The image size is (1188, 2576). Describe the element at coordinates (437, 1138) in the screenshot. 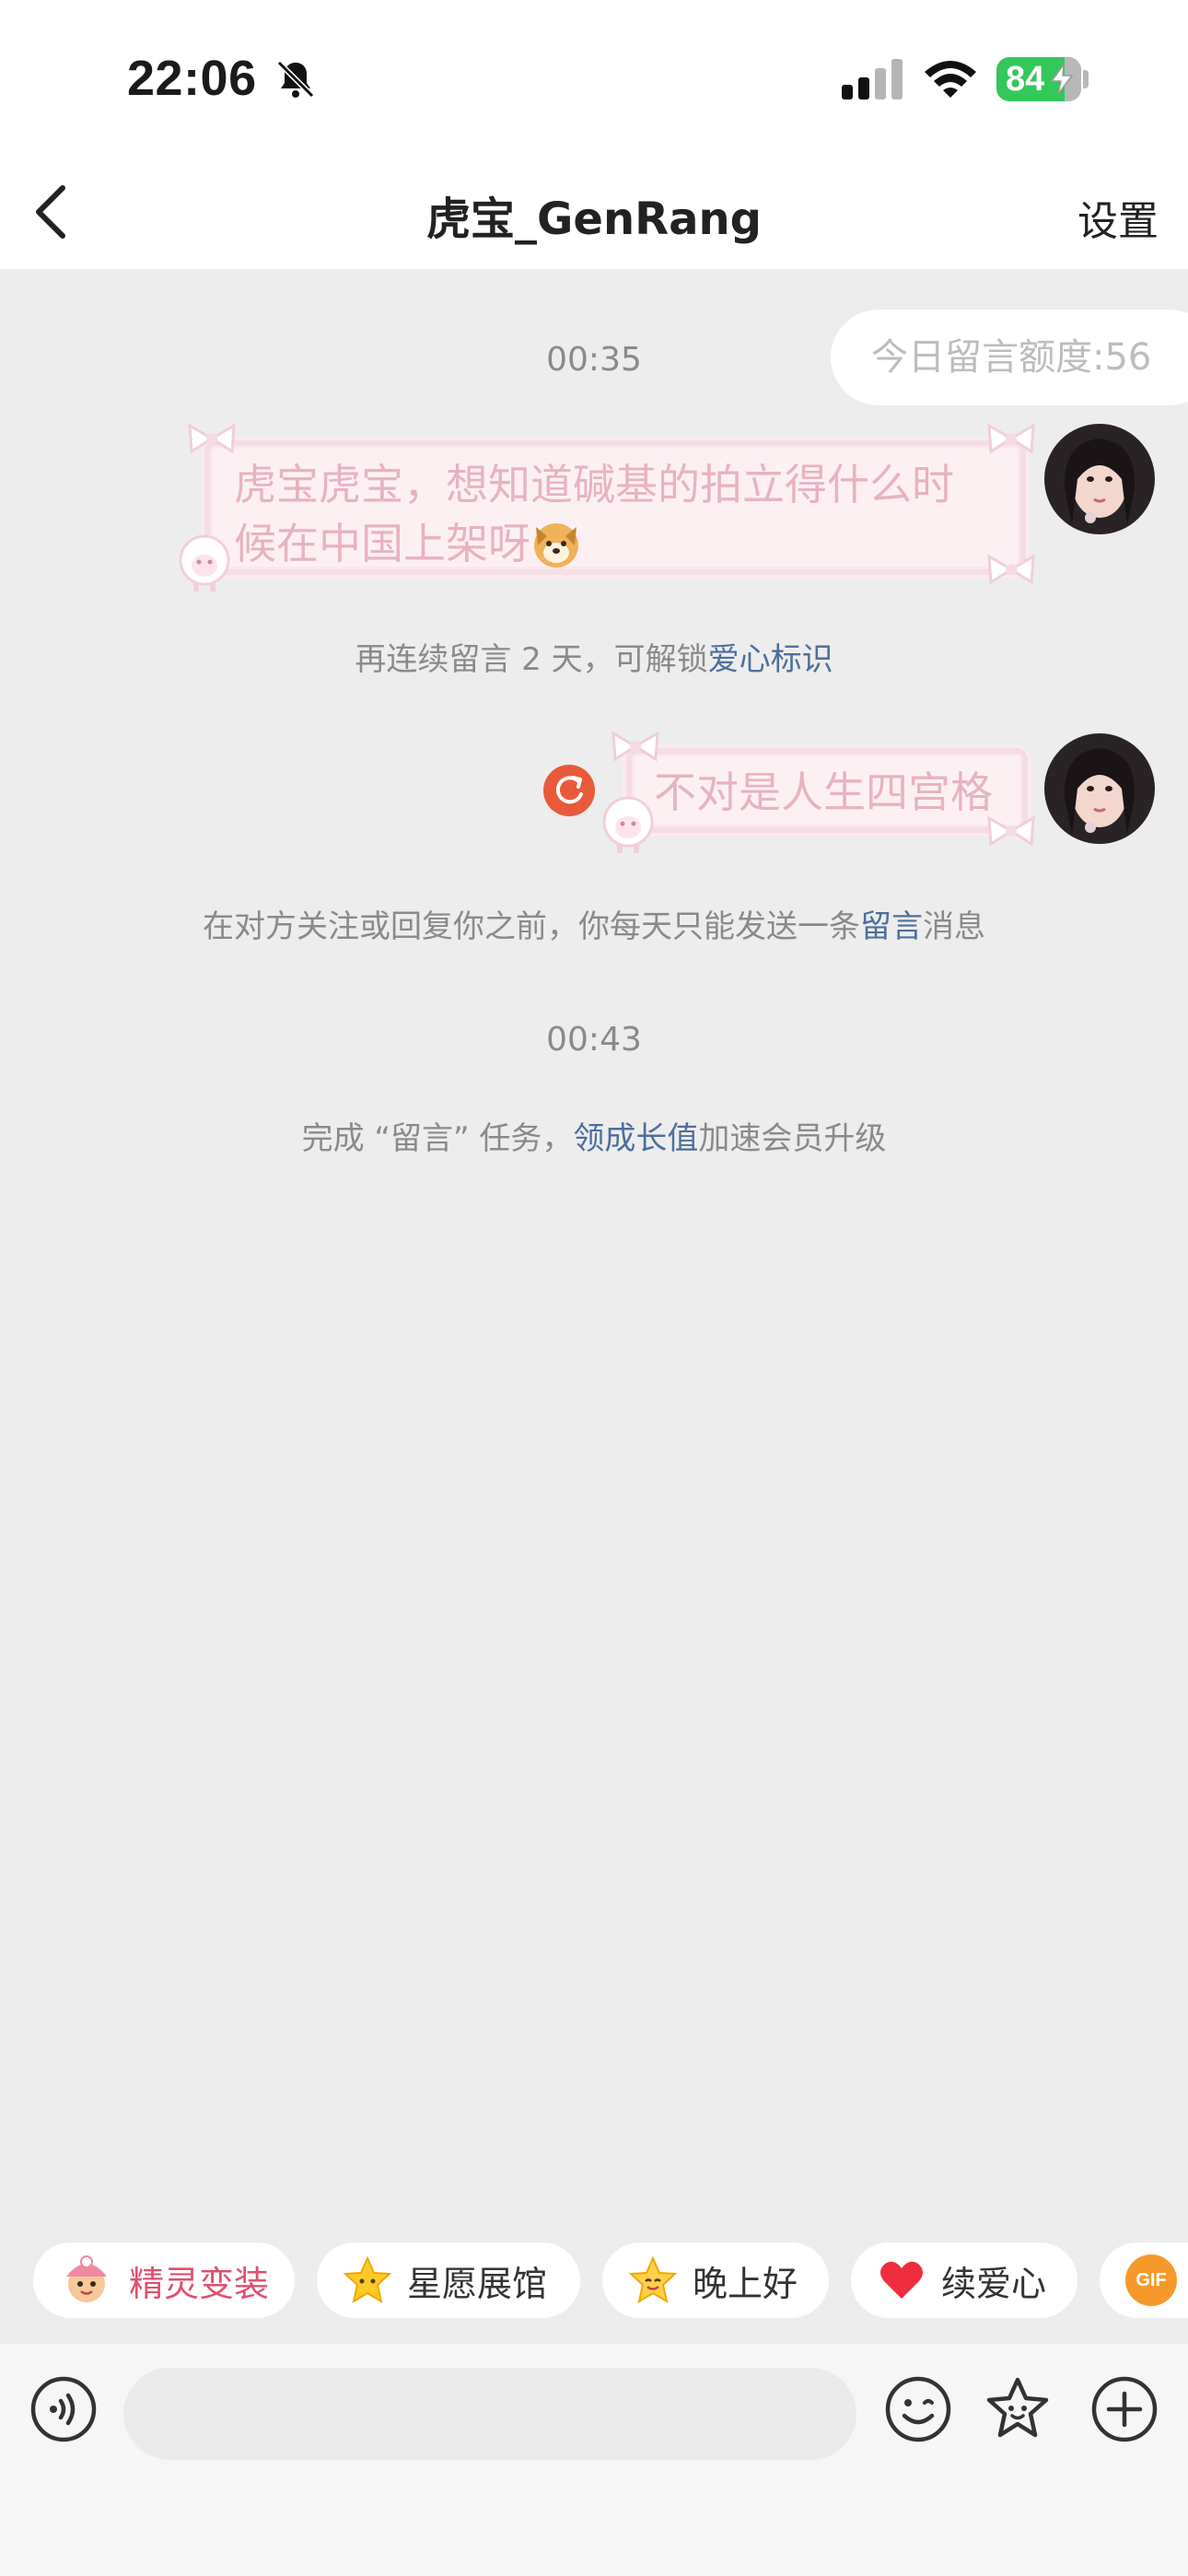

I see `task-notice-text: 完成 “留言” 任务，` at that location.